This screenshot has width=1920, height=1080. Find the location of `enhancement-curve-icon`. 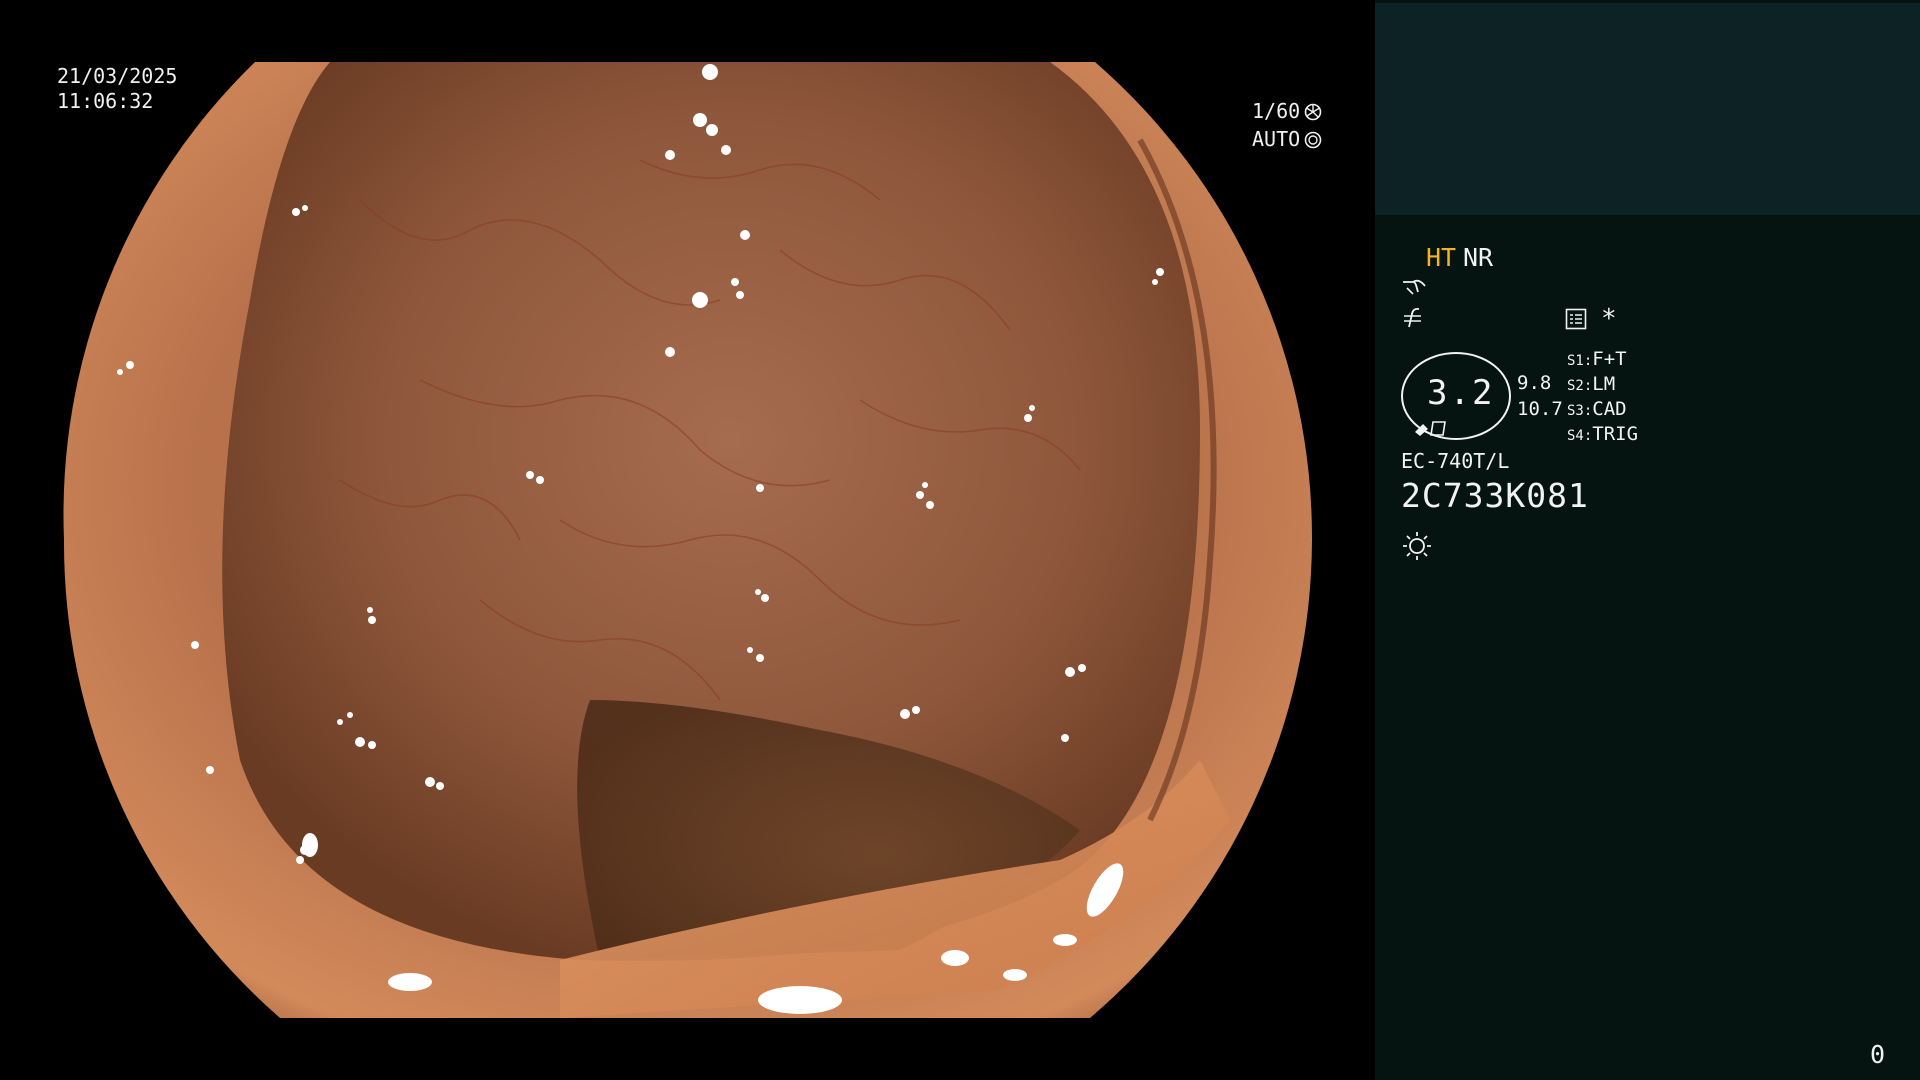

enhancement-curve-icon is located at coordinates (1414, 287).